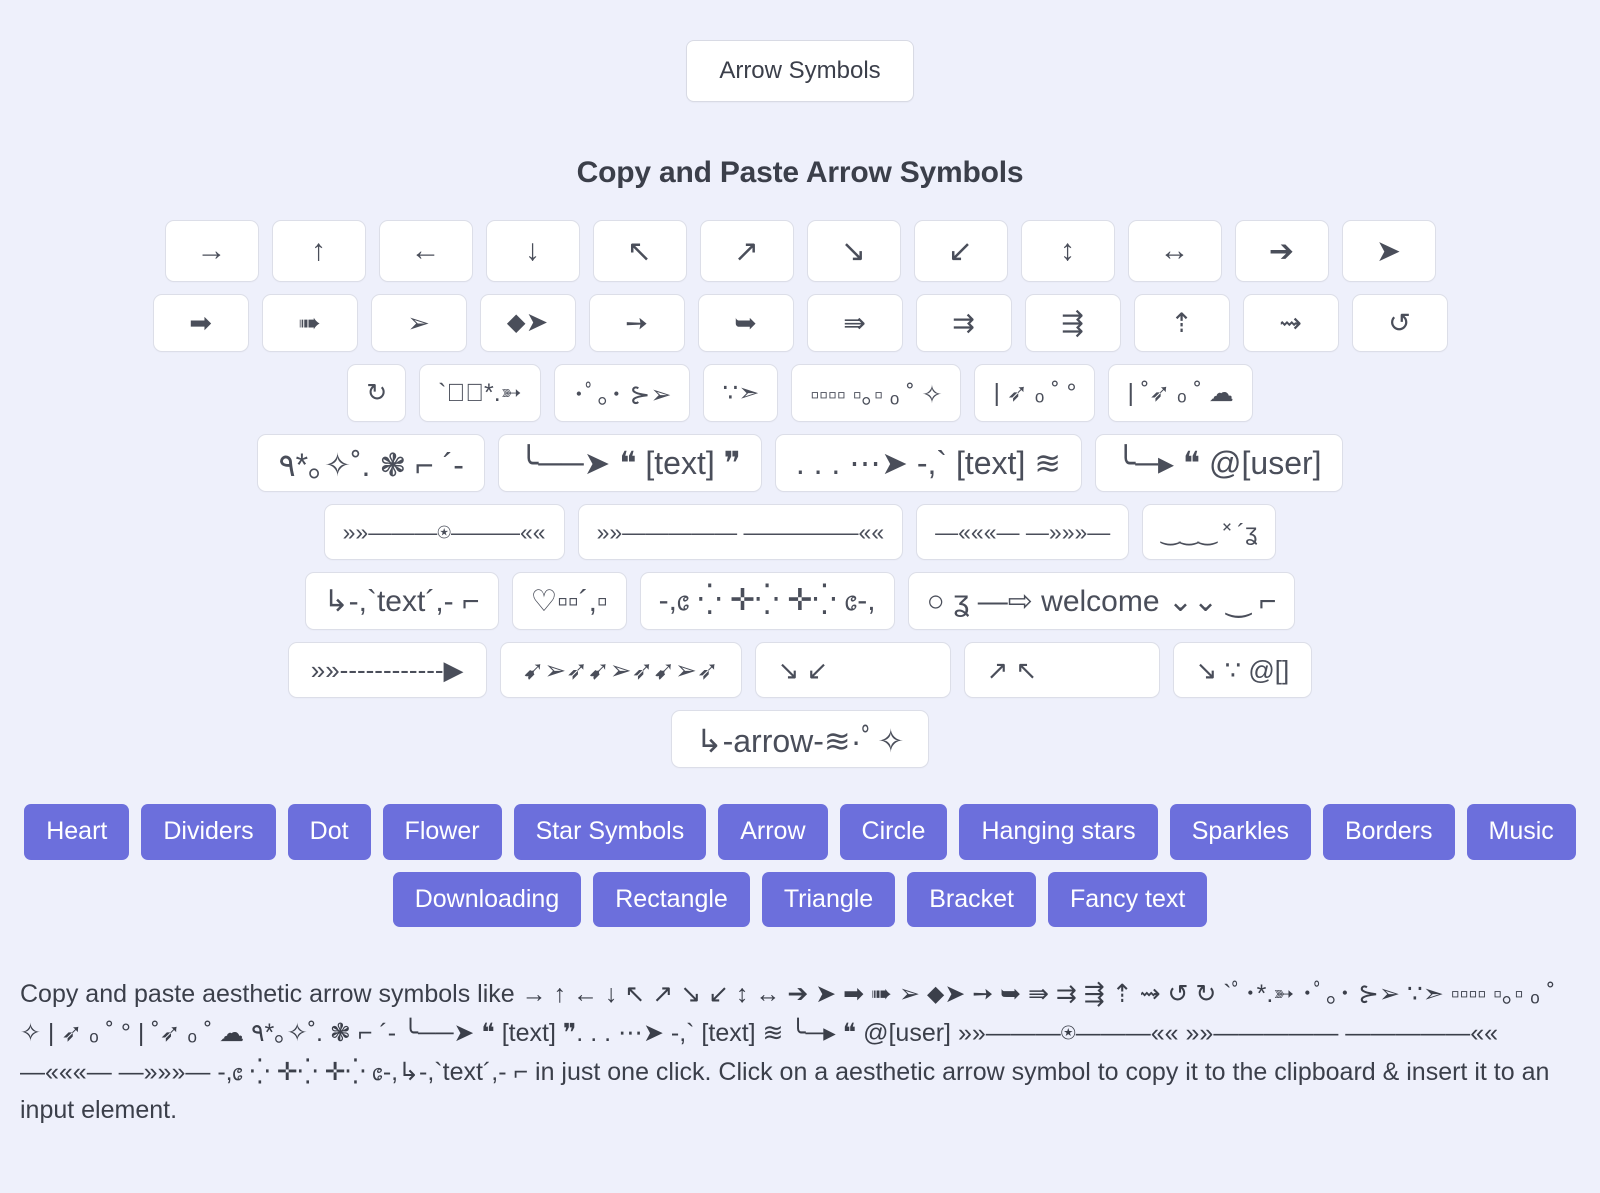 Image resolution: width=1600 pixels, height=1193 pixels. What do you see at coordinates (876, 393) in the screenshot?
I see `symbol-cell: ▫▫▫▫ ▫｡▫ ₒ ˚ ✧` at bounding box center [876, 393].